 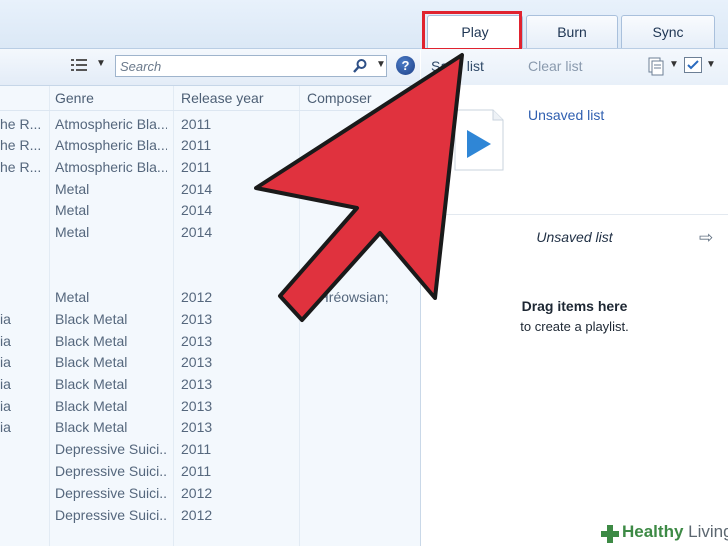 What do you see at coordinates (472, 31) in the screenshot?
I see `play-tab-highlight-box` at bounding box center [472, 31].